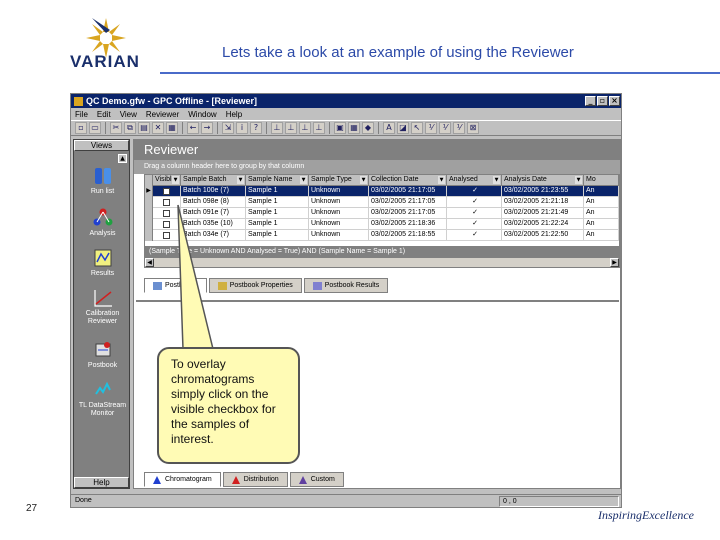  Describe the element at coordinates (277, 180) in the screenshot. I see `column-header-sample-name: Sample Name ▼` at that location.